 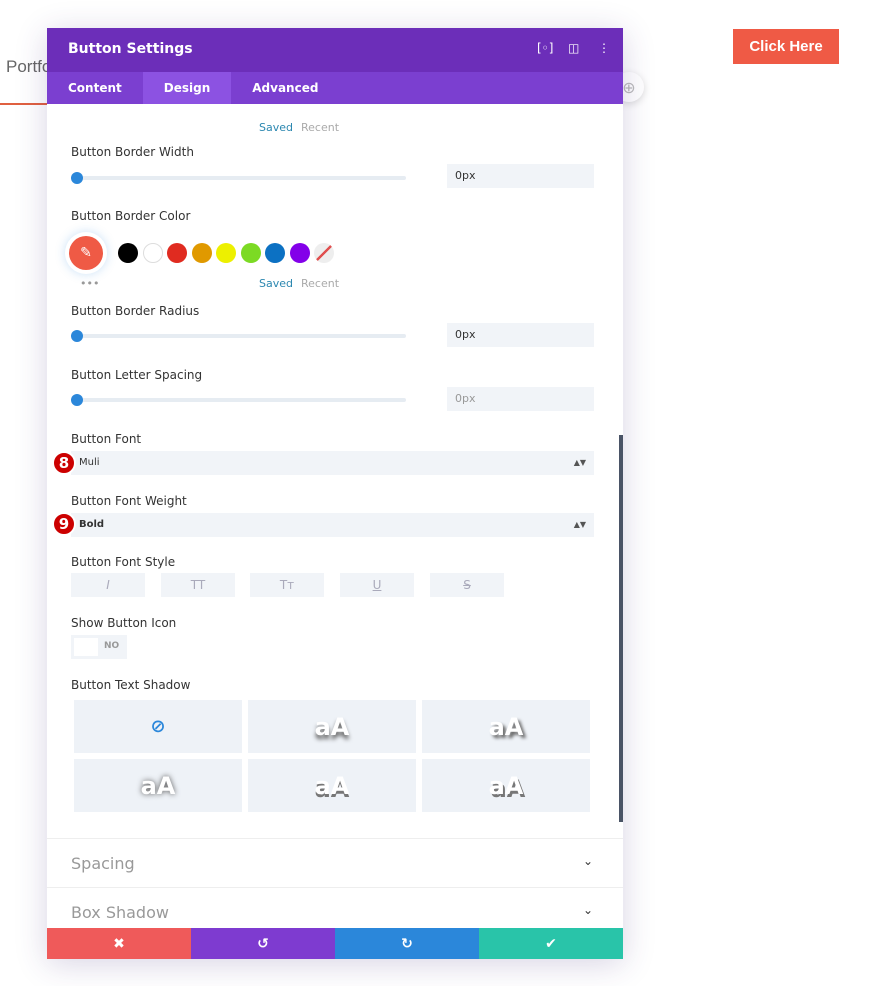 What do you see at coordinates (86, 647) in the screenshot?
I see `toggle-knob` at bounding box center [86, 647].